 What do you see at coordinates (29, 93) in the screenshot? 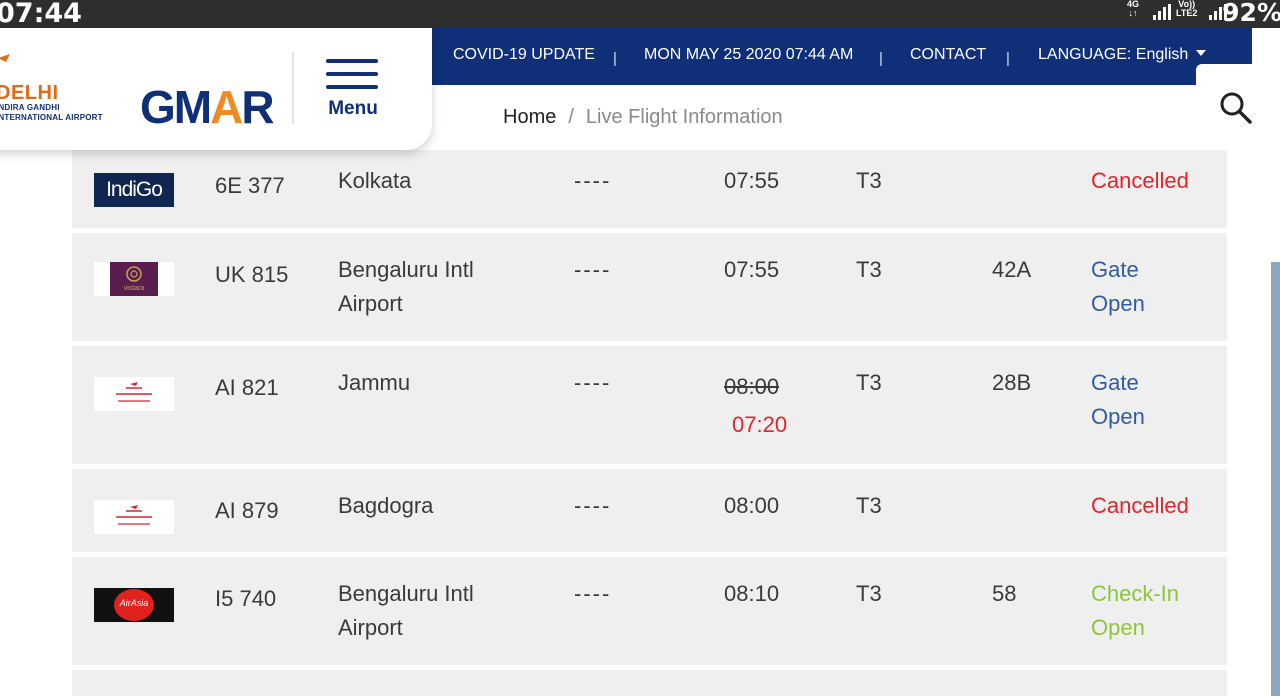
I see `airport-logo-title: DELHI` at bounding box center [29, 93].